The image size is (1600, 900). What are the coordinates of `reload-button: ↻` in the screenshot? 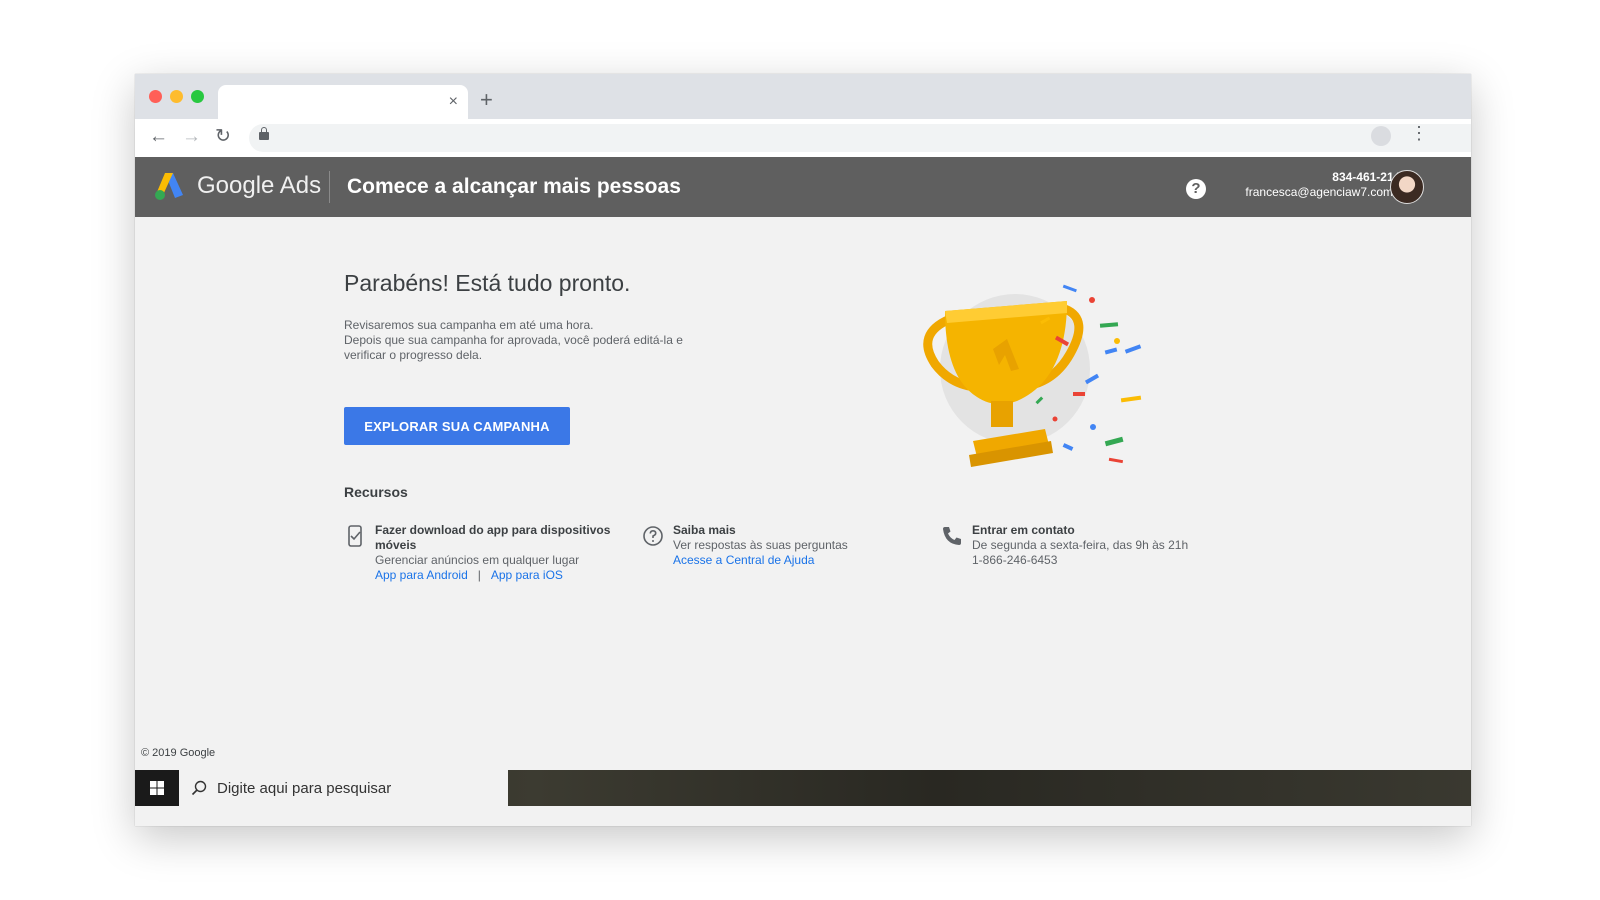 It's located at (223, 137).